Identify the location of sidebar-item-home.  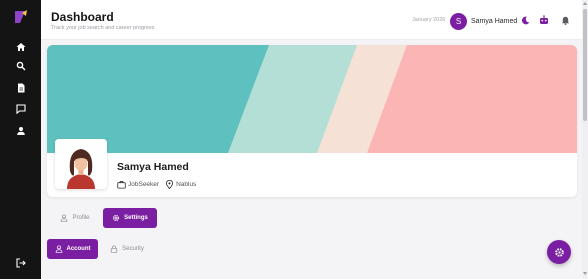
(20, 46).